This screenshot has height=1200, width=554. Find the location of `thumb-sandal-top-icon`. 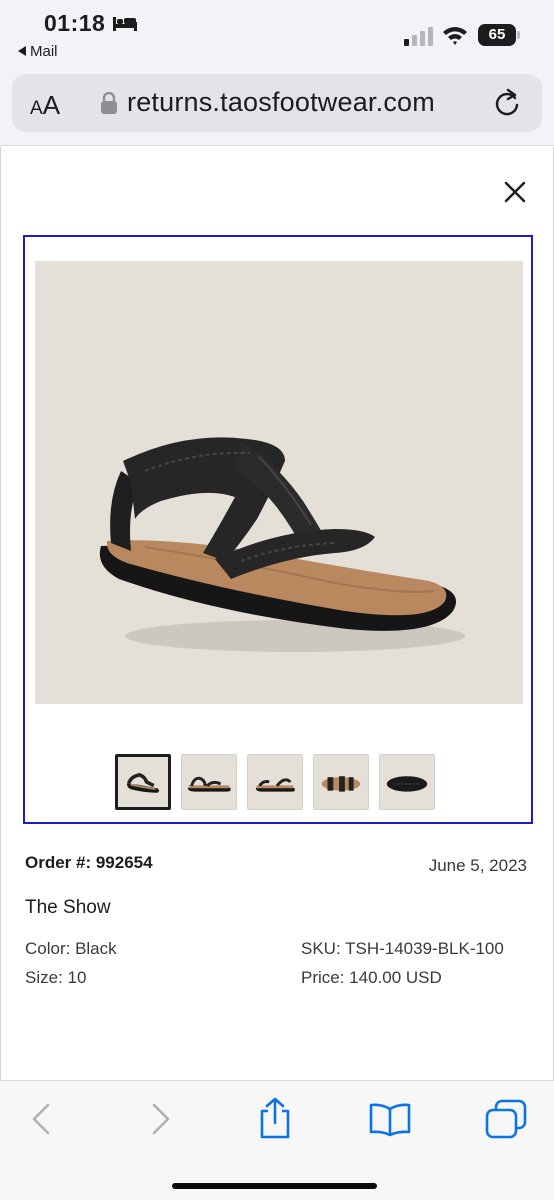

thumb-sandal-top-icon is located at coordinates (341, 784).